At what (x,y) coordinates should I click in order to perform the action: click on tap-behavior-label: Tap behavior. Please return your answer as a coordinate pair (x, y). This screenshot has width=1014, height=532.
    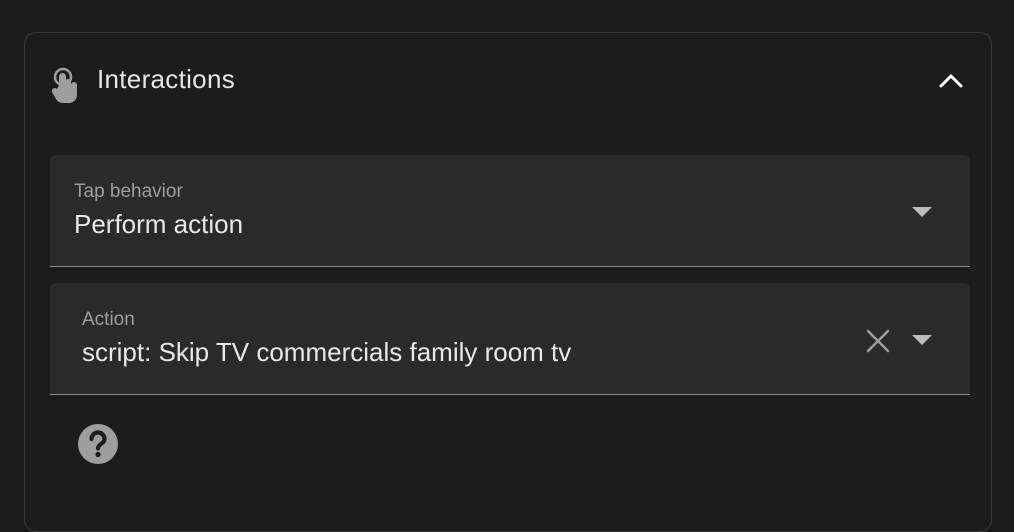
    Looking at the image, I should click on (128, 191).